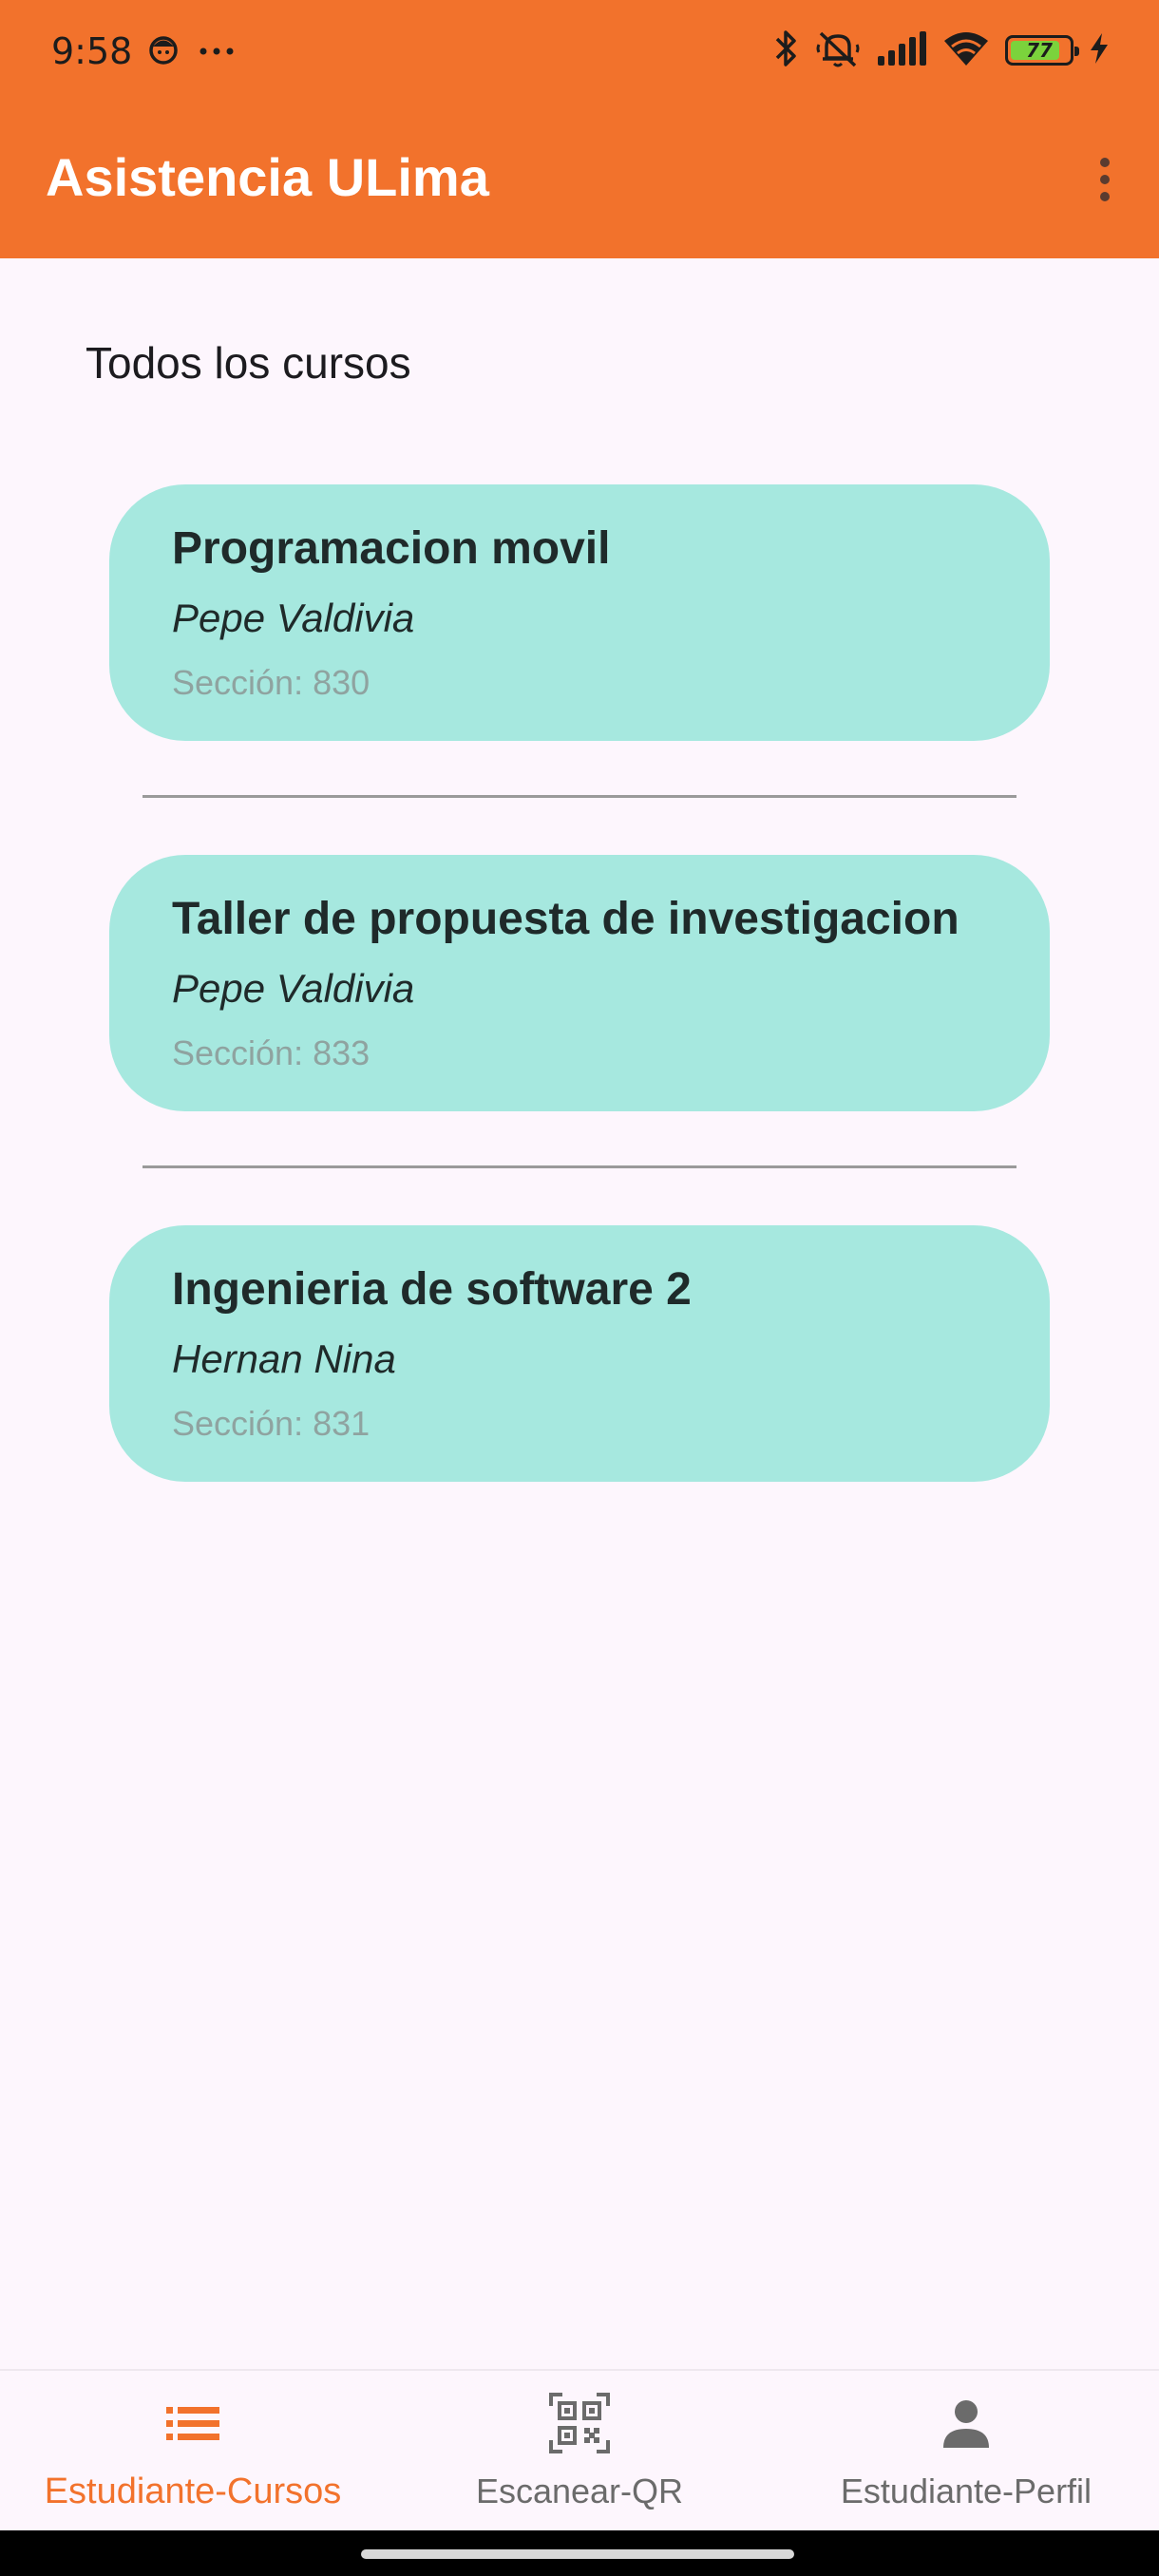 This screenshot has height=2576, width=1159. Describe the element at coordinates (940, 50) in the screenshot. I see `status-right-icons: 77` at that location.